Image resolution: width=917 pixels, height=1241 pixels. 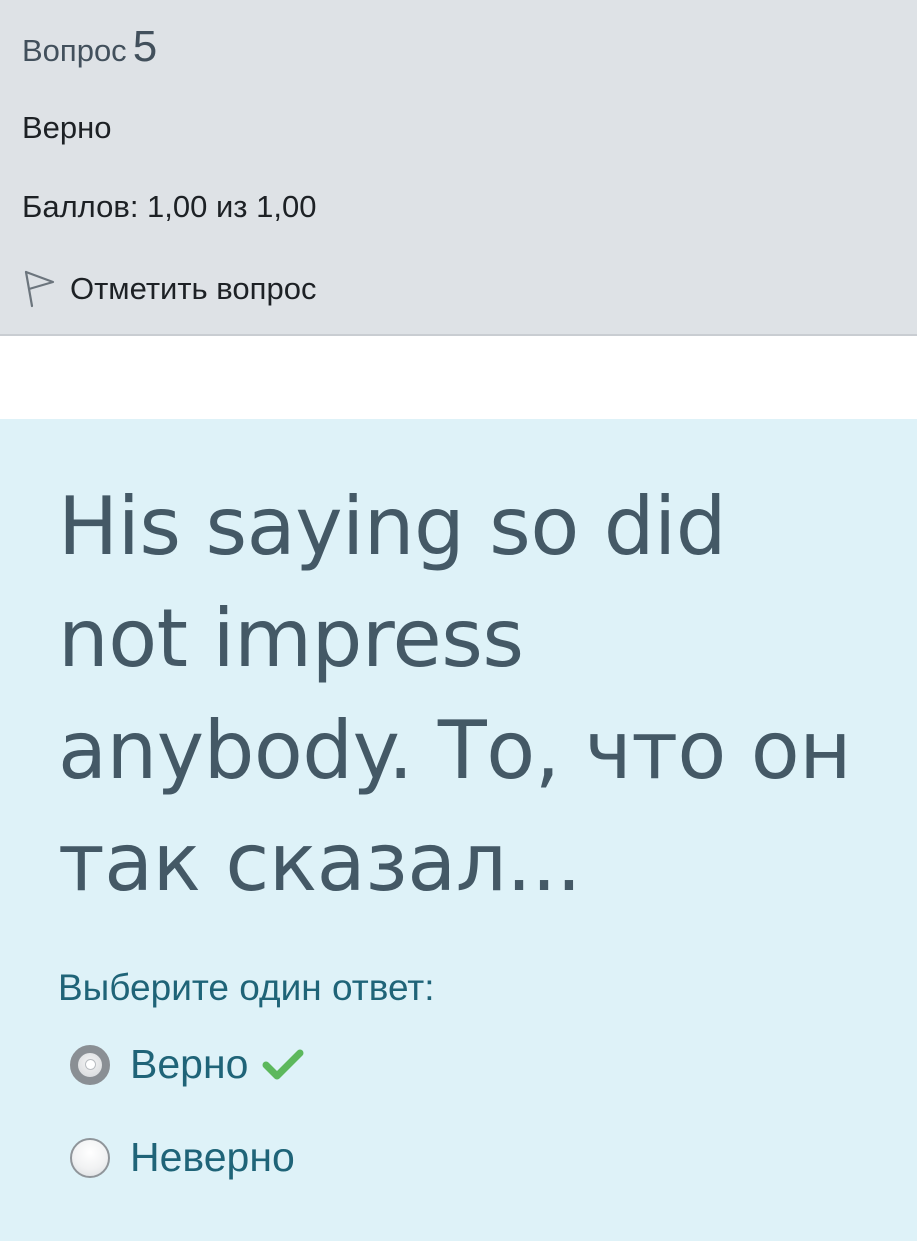 I want to click on flag-icon, so click(x=39, y=289).